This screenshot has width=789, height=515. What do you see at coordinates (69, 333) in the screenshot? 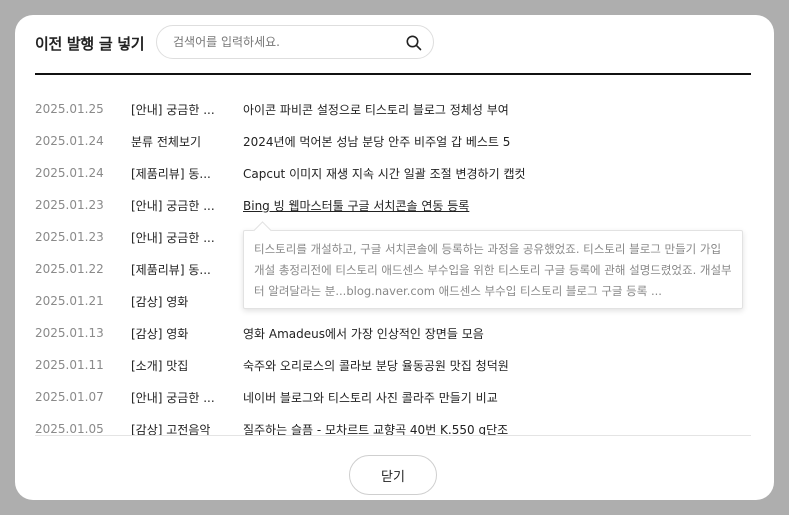
I see `post-date: 2025.01.13` at bounding box center [69, 333].